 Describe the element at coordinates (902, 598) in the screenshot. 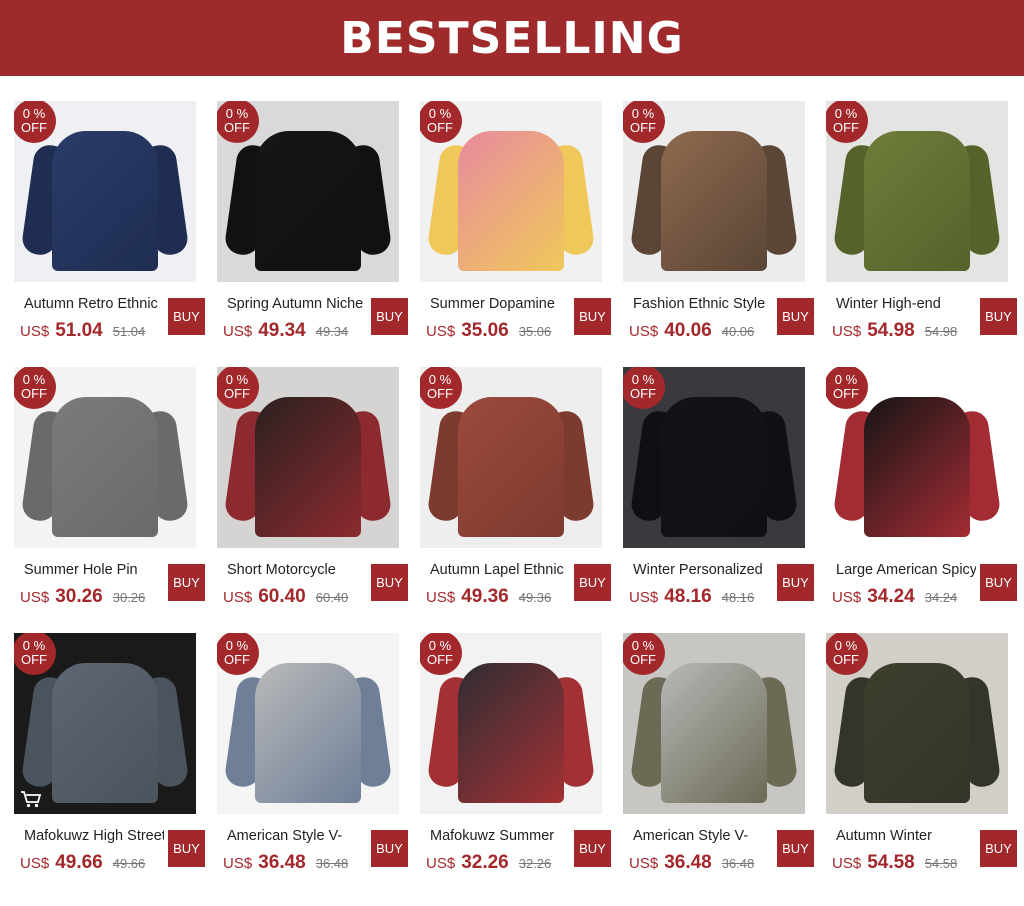

I see `price-row: US$ 34.24 34.24` at that location.